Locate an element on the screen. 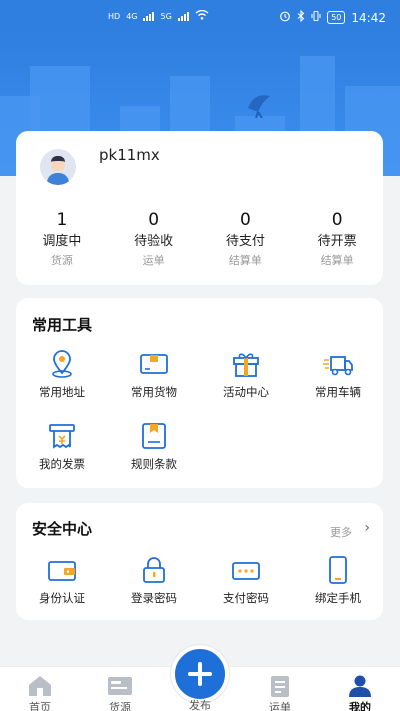 The height and width of the screenshot is (711, 400). safety-login-password: 登录密码 is located at coordinates (154, 581).